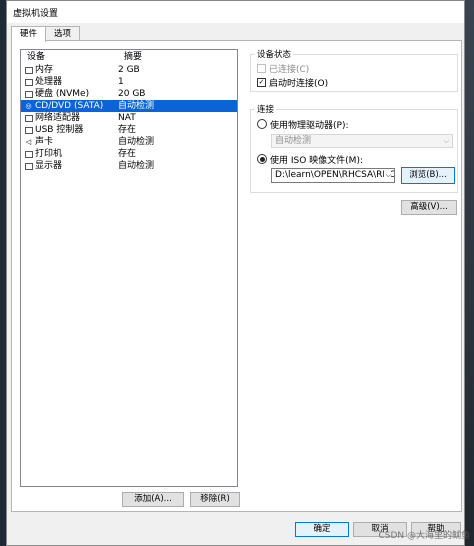 The height and width of the screenshot is (546, 474). Describe the element at coordinates (28, 70) in the screenshot. I see `memory-icon` at that location.